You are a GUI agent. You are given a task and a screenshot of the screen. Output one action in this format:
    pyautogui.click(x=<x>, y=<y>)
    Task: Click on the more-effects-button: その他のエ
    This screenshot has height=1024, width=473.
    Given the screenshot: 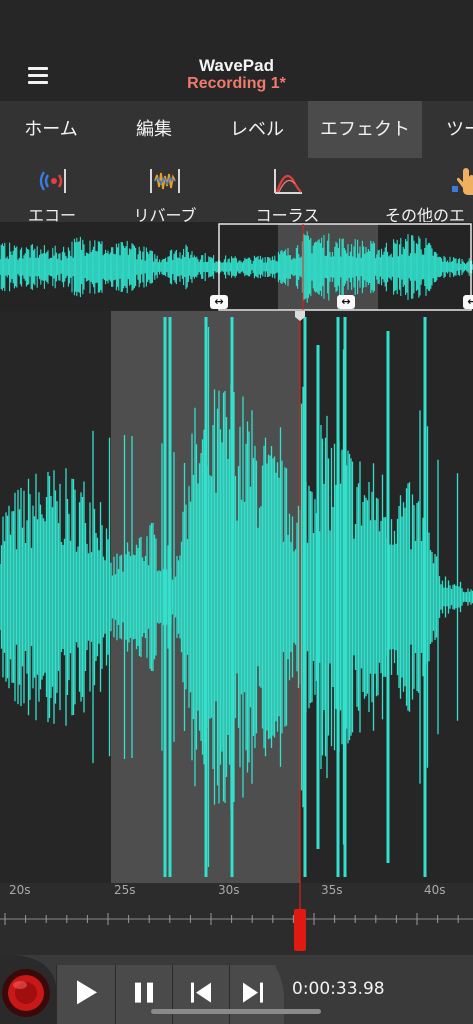 What is the action you would take?
    pyautogui.click(x=421, y=190)
    